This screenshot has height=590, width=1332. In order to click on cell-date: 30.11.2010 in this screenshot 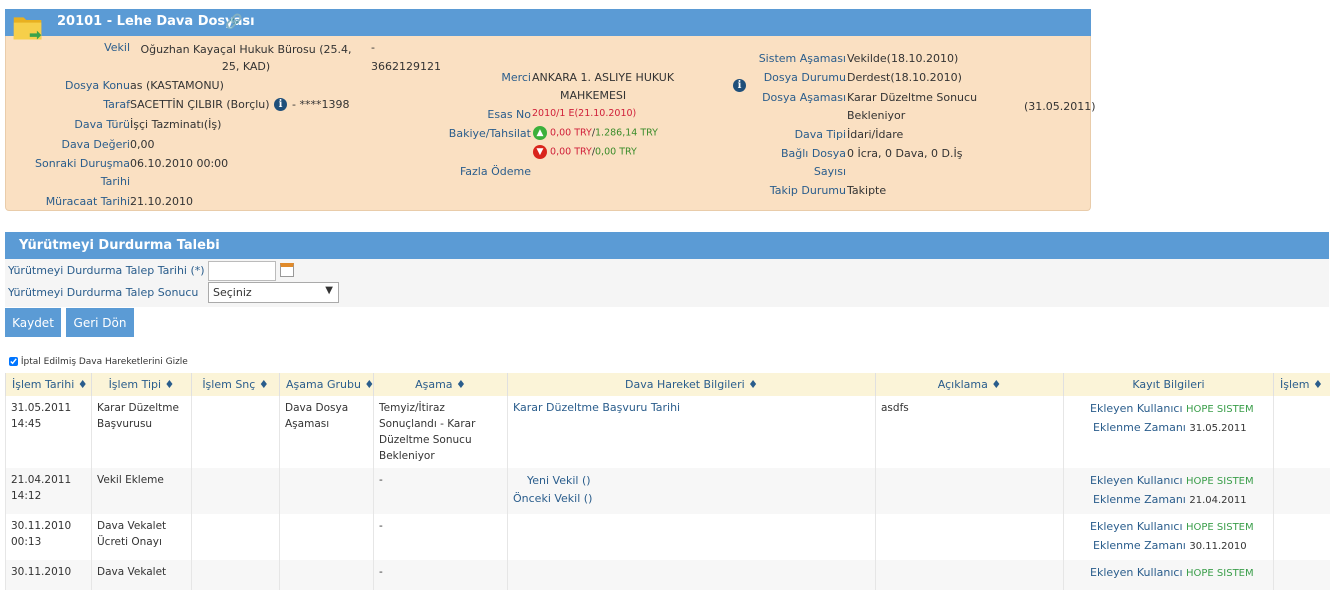, I will do `click(48, 575)`.